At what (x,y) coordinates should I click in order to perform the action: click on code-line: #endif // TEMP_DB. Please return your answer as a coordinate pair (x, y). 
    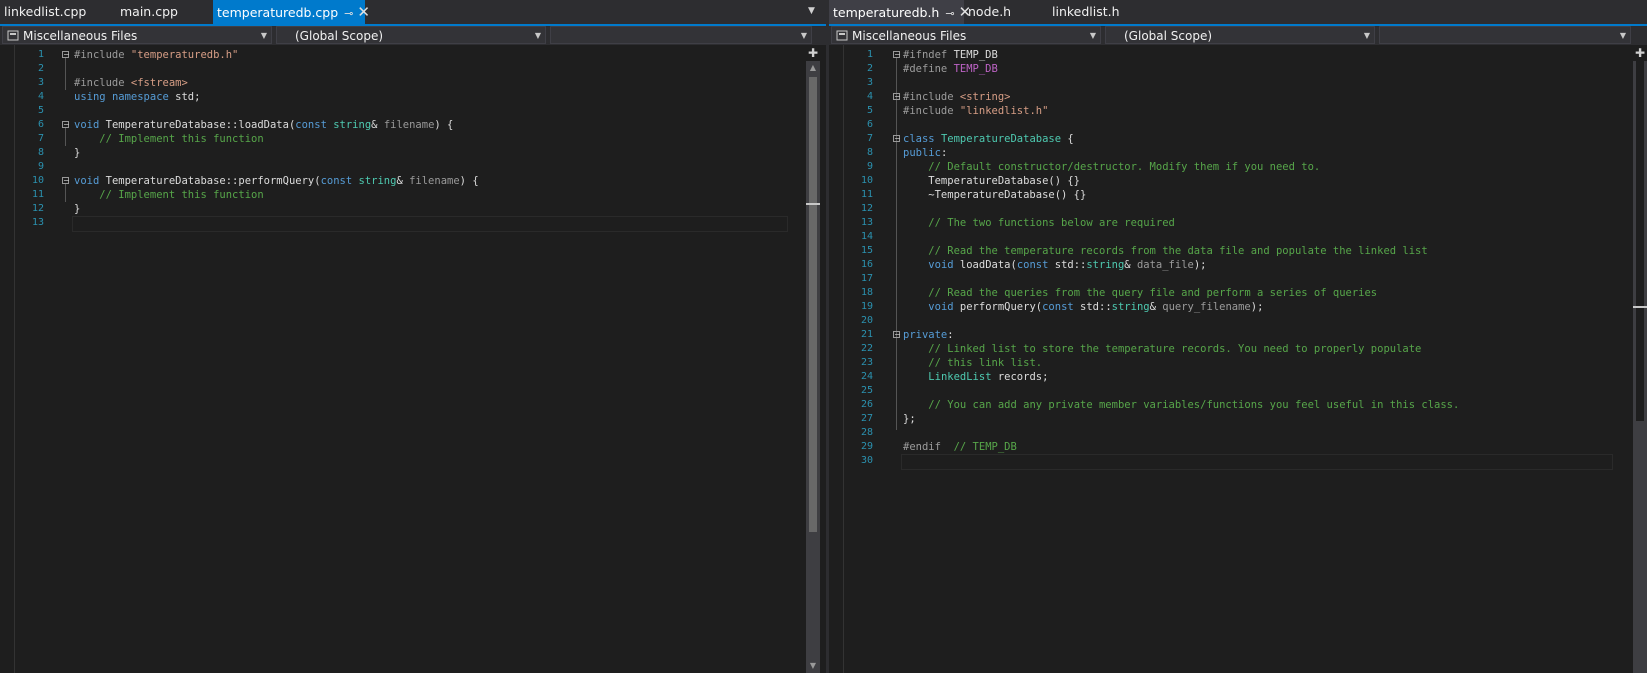
    Looking at the image, I should click on (1258, 447).